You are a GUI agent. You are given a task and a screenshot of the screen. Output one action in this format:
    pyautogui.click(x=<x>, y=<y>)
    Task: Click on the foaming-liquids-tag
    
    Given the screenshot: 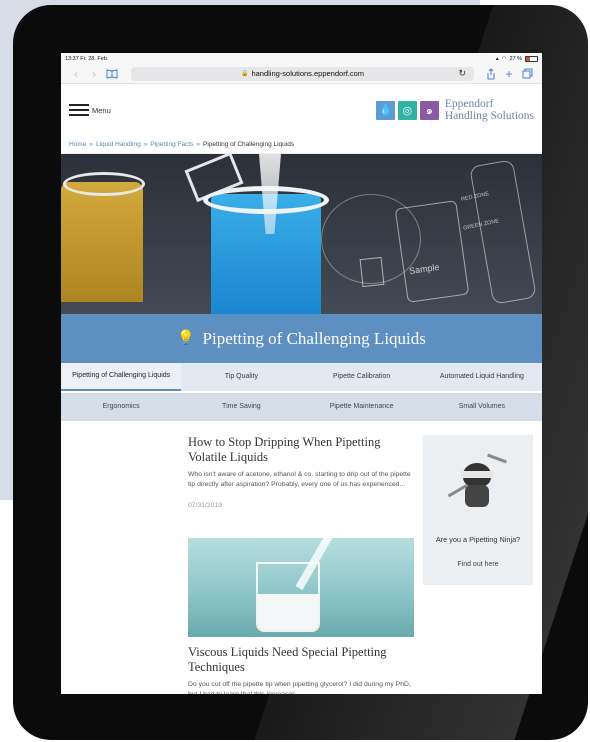 What is the action you would take?
    pyautogui.click(x=372, y=272)
    